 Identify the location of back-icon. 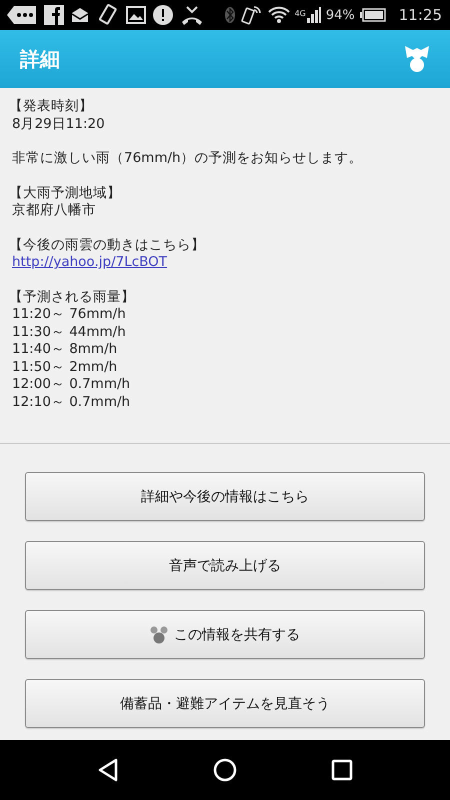
(108, 770).